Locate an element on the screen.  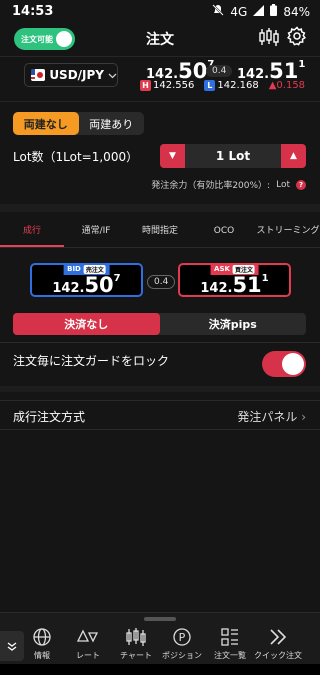
quote-bid-big: 50 is located at coordinates (99, 285).